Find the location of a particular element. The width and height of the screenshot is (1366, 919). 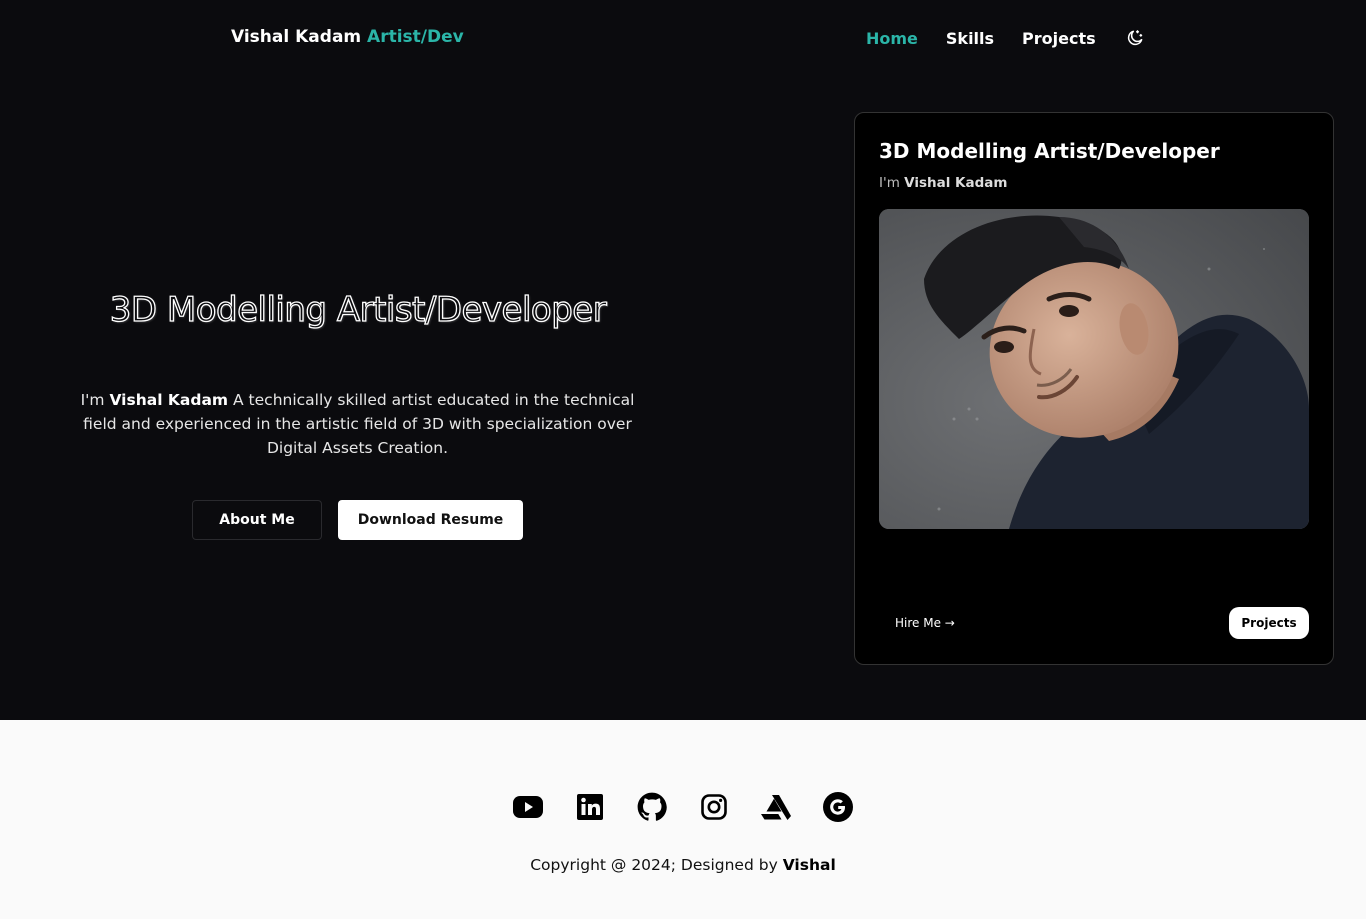

nav-home: Home is located at coordinates (892, 38).